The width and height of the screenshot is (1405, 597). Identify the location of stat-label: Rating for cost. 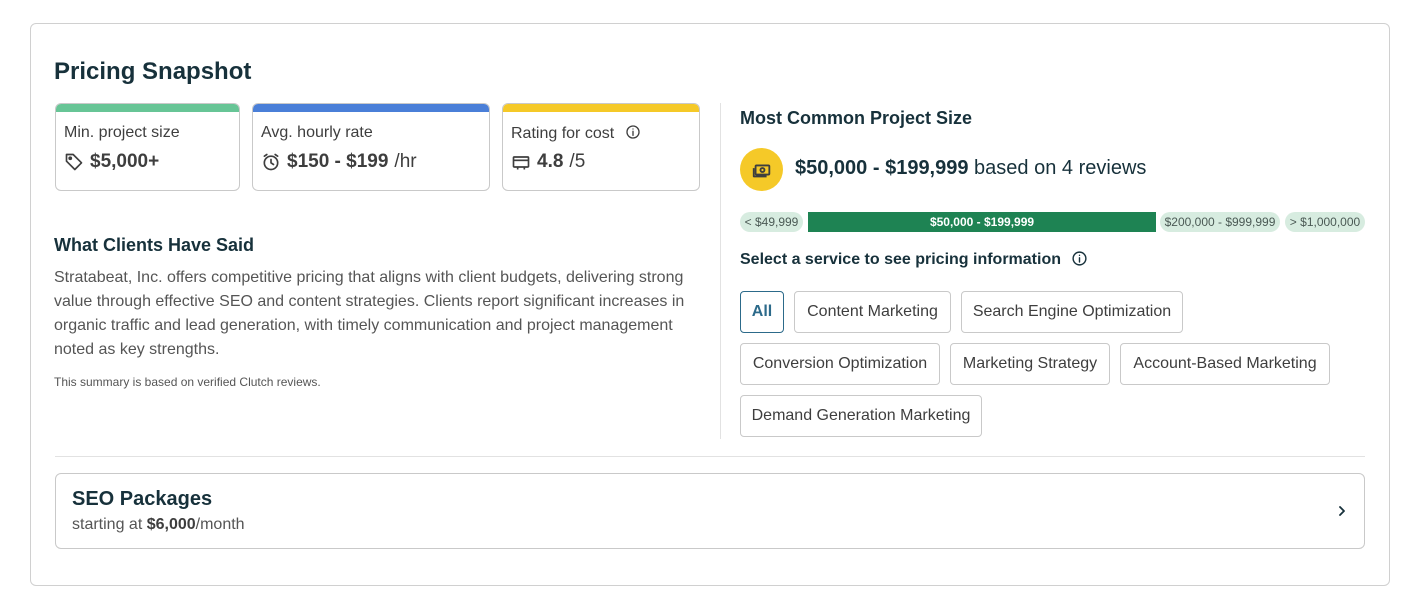
(576, 133).